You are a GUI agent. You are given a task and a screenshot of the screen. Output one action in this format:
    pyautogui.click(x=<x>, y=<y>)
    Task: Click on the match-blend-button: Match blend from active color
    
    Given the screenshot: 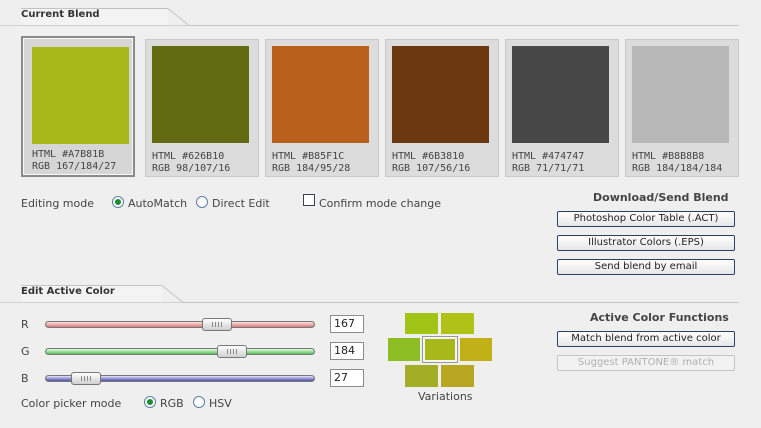 What is the action you would take?
    pyautogui.click(x=646, y=339)
    